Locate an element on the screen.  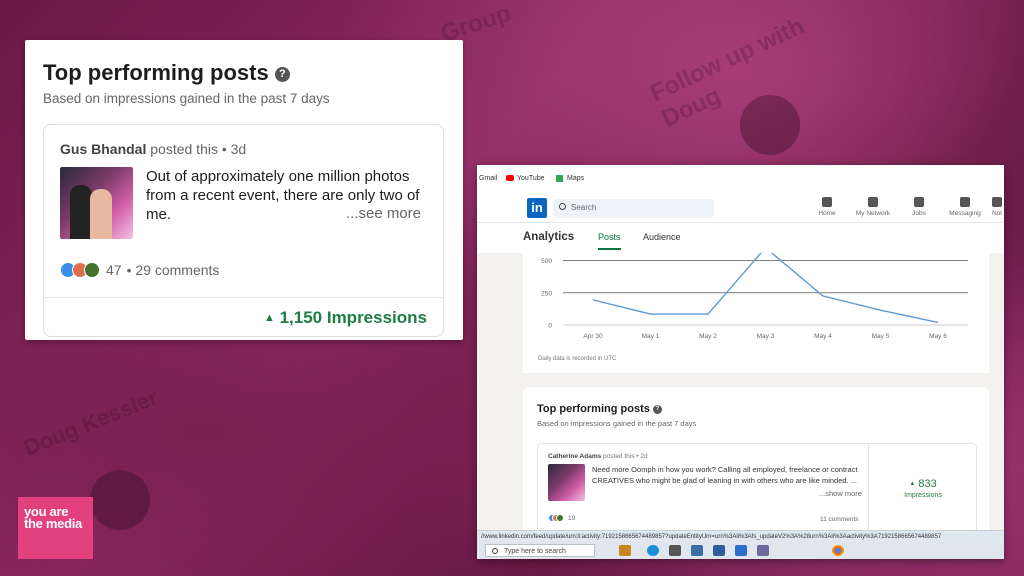
background-text-doug-kessler: Doug Kessler is located at coordinates (91, 422).